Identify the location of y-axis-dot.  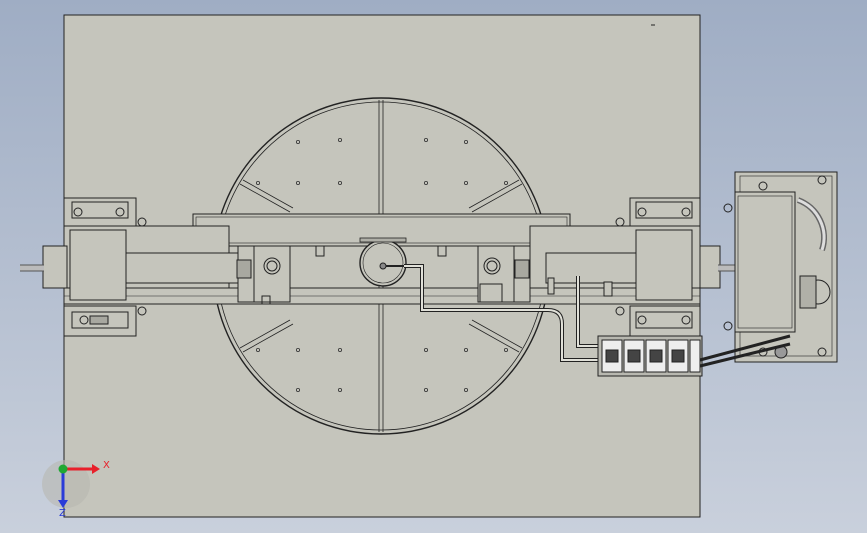
(63, 469).